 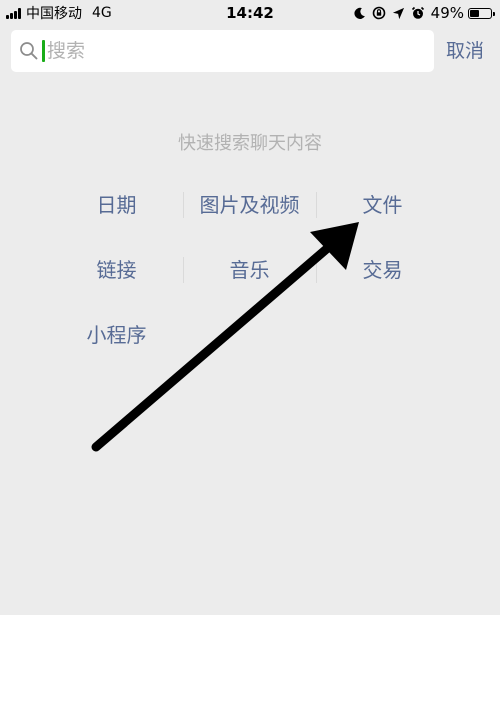 What do you see at coordinates (116, 205) in the screenshot?
I see `quick-search-date: 日期` at bounding box center [116, 205].